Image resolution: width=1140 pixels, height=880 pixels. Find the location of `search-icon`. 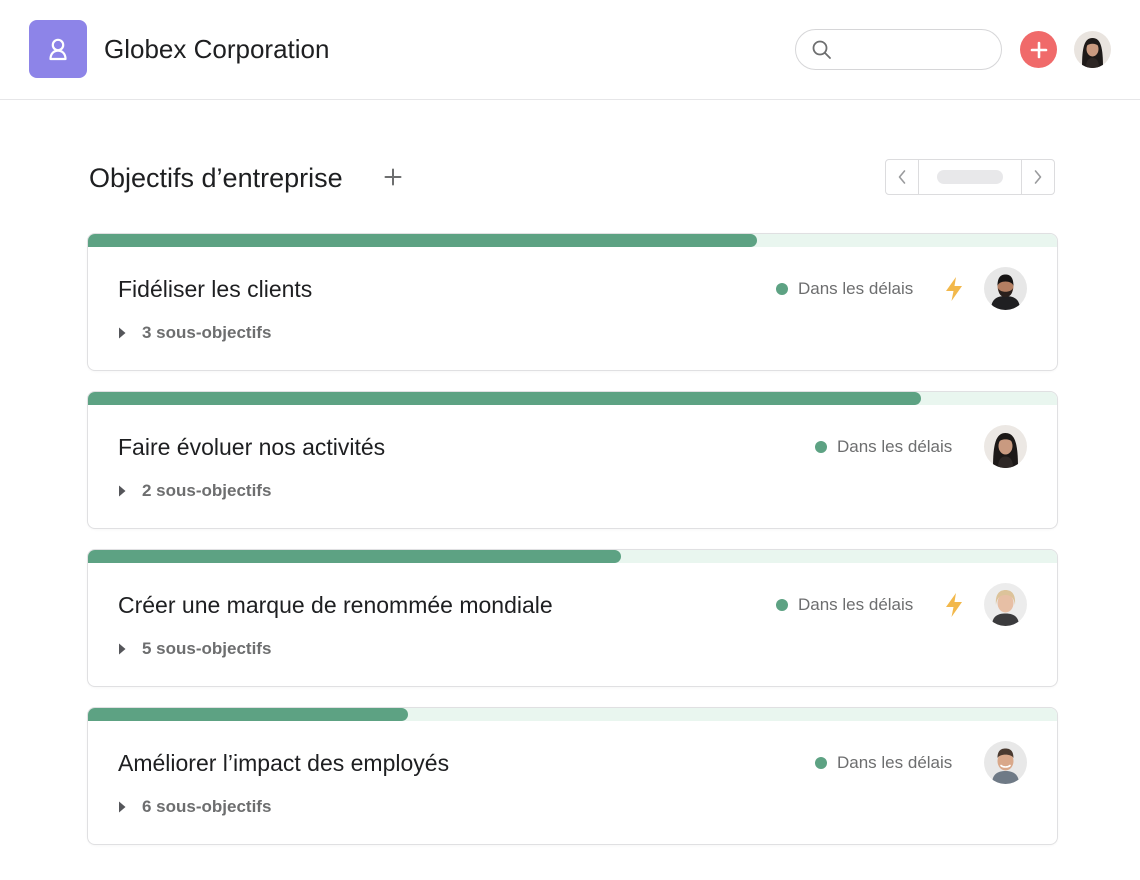

search-icon is located at coordinates (821, 49).